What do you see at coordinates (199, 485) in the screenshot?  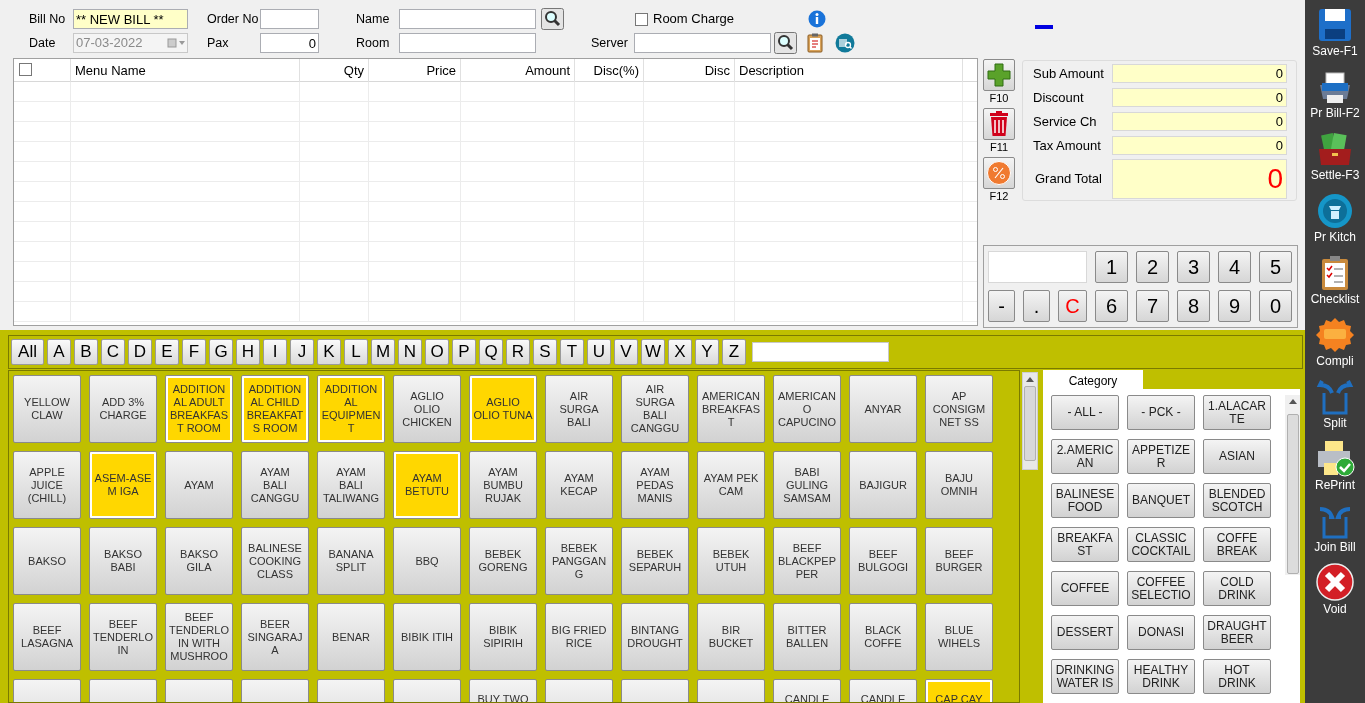 I see `menu-item-button: AYAM` at bounding box center [199, 485].